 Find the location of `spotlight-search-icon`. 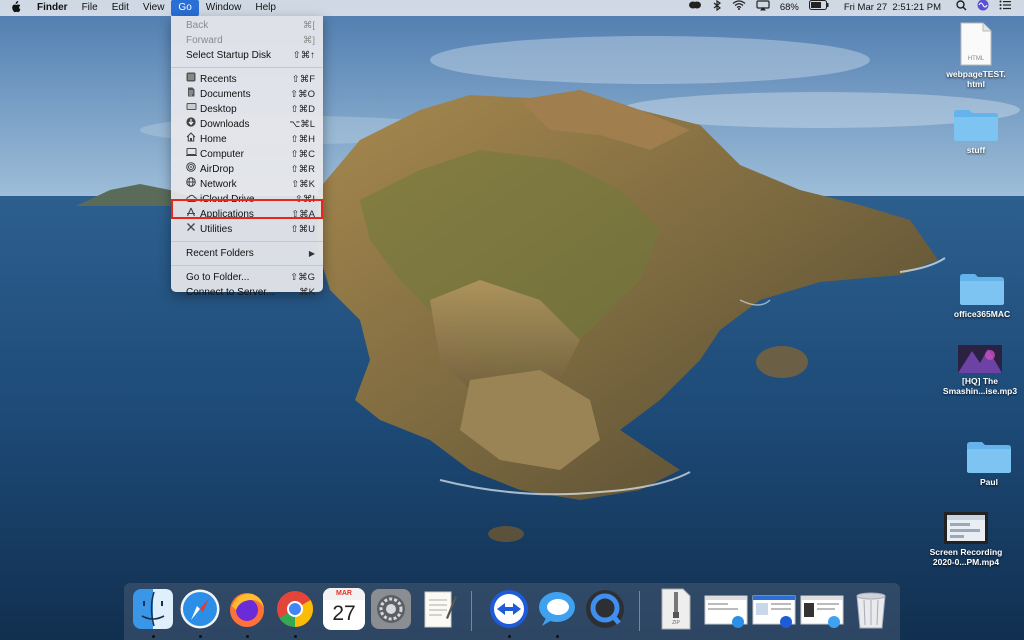

spotlight-search-icon is located at coordinates (961, 8).